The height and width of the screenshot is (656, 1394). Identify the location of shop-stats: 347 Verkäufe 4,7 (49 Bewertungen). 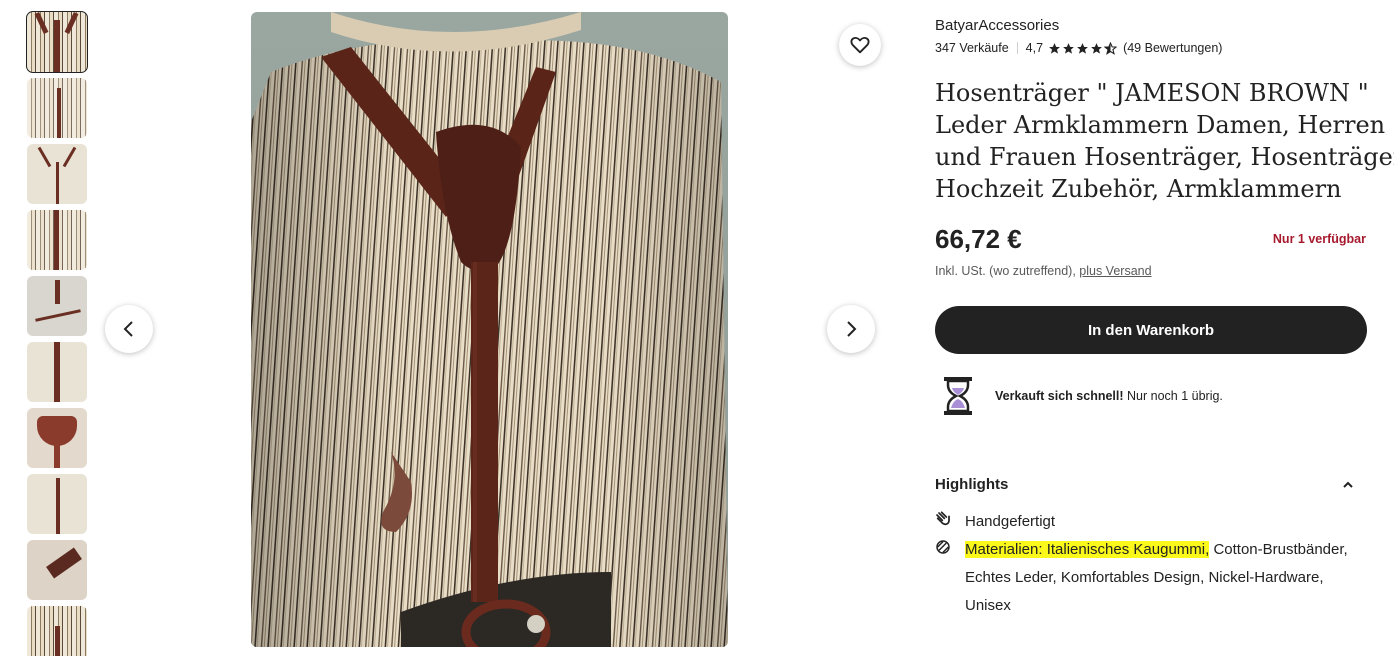
(1078, 48).